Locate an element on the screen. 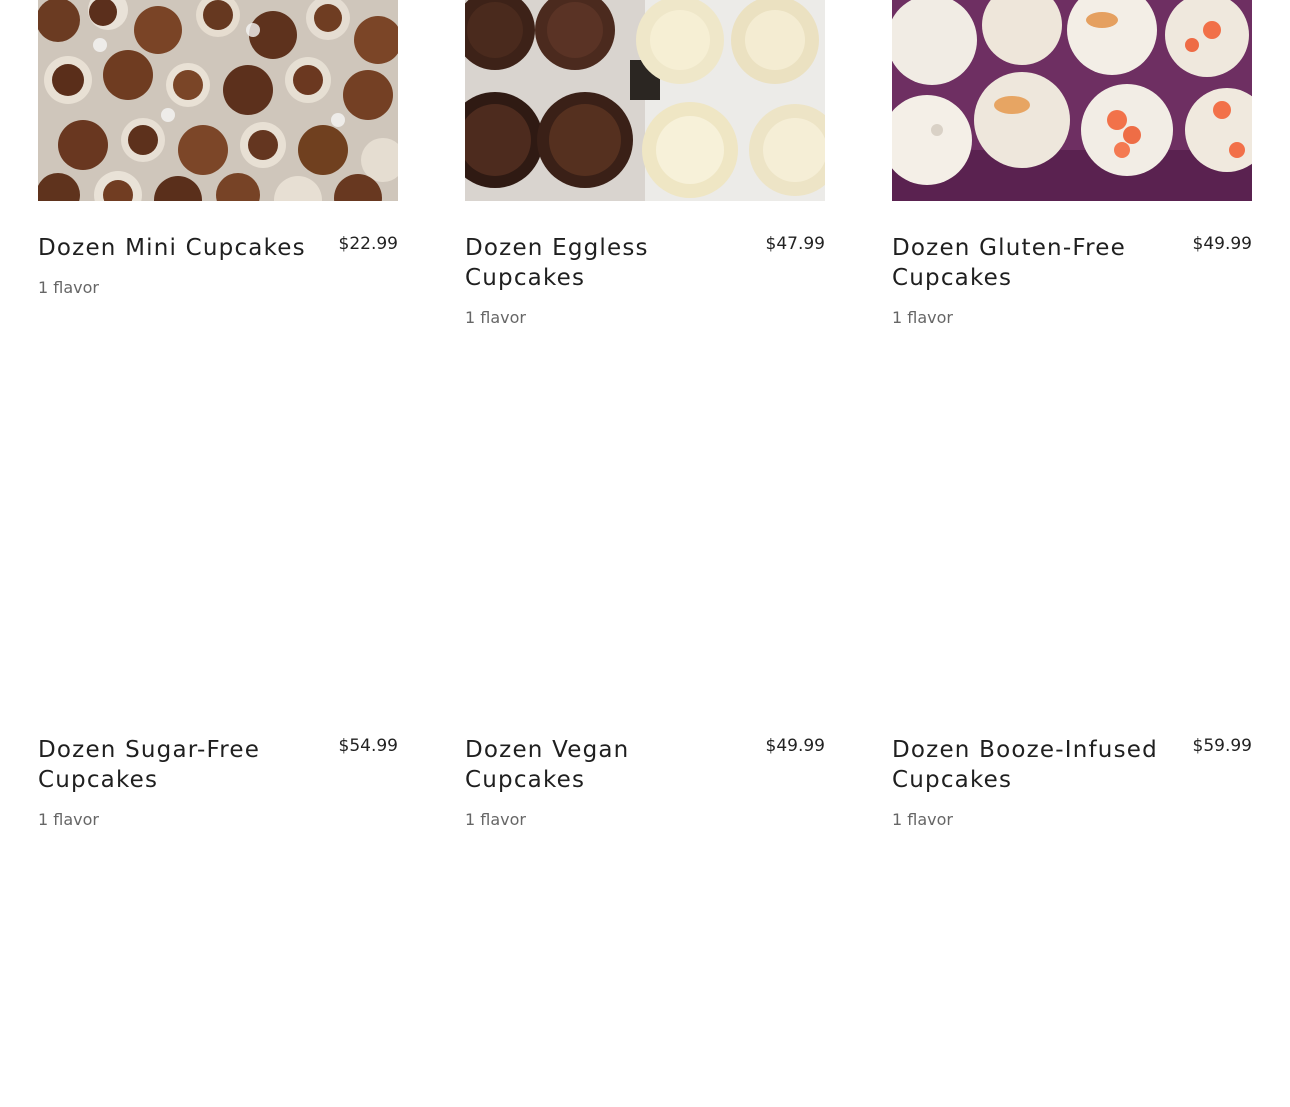 This screenshot has width=1290, height=1107. product-card: Dozen Eggless Cupcakes $47.99 1 flavor is located at coordinates (645, 250).